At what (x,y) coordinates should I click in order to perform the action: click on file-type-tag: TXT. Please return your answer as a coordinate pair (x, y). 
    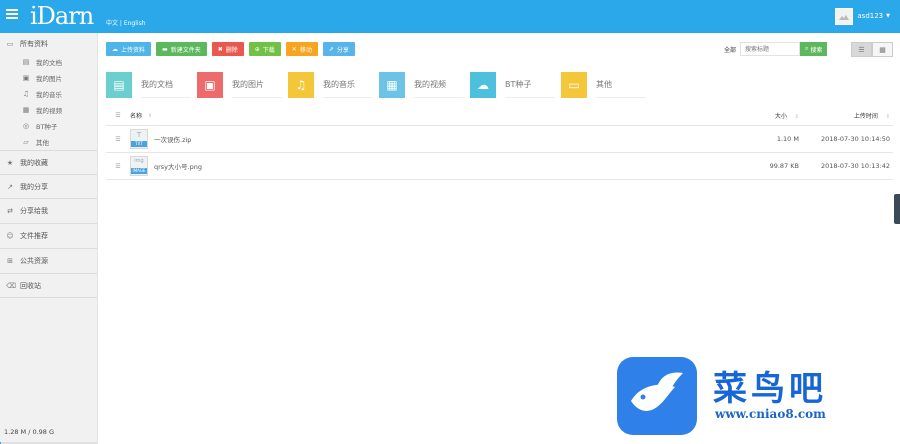
    Looking at the image, I should click on (139, 144).